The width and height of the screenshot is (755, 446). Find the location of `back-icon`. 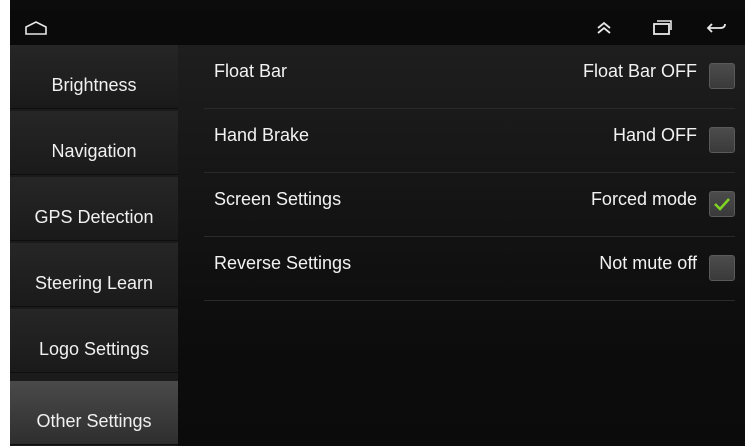

back-icon is located at coordinates (716, 28).